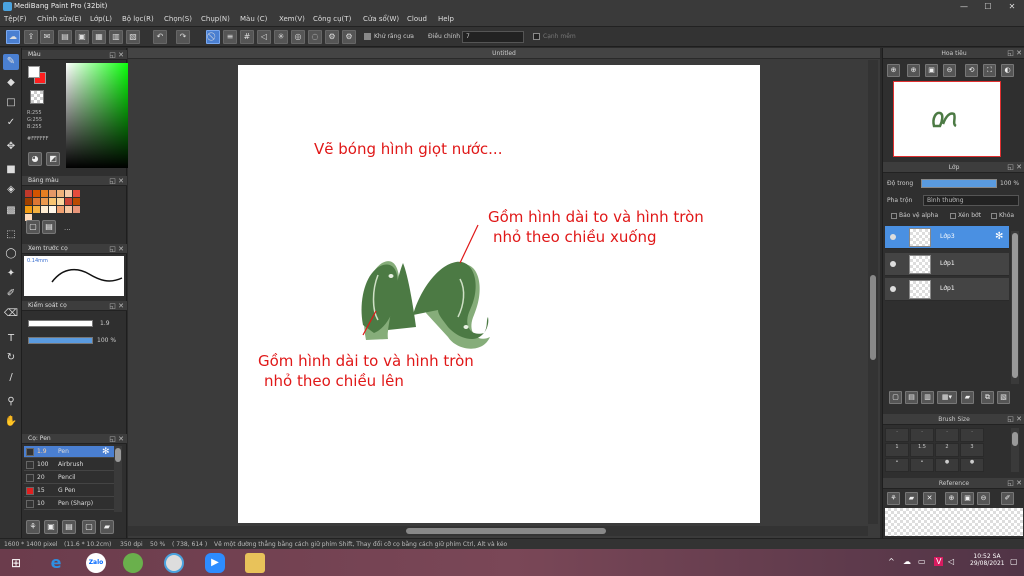 This screenshot has width=1024, height=576. What do you see at coordinates (11, 358) in the screenshot?
I see `operation-tool-icon: ↻` at bounding box center [11, 358].